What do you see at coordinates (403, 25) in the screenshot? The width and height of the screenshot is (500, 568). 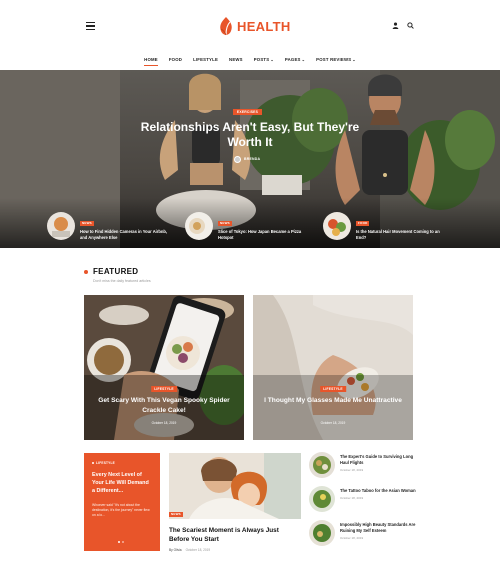 I see `header-actions` at bounding box center [403, 25].